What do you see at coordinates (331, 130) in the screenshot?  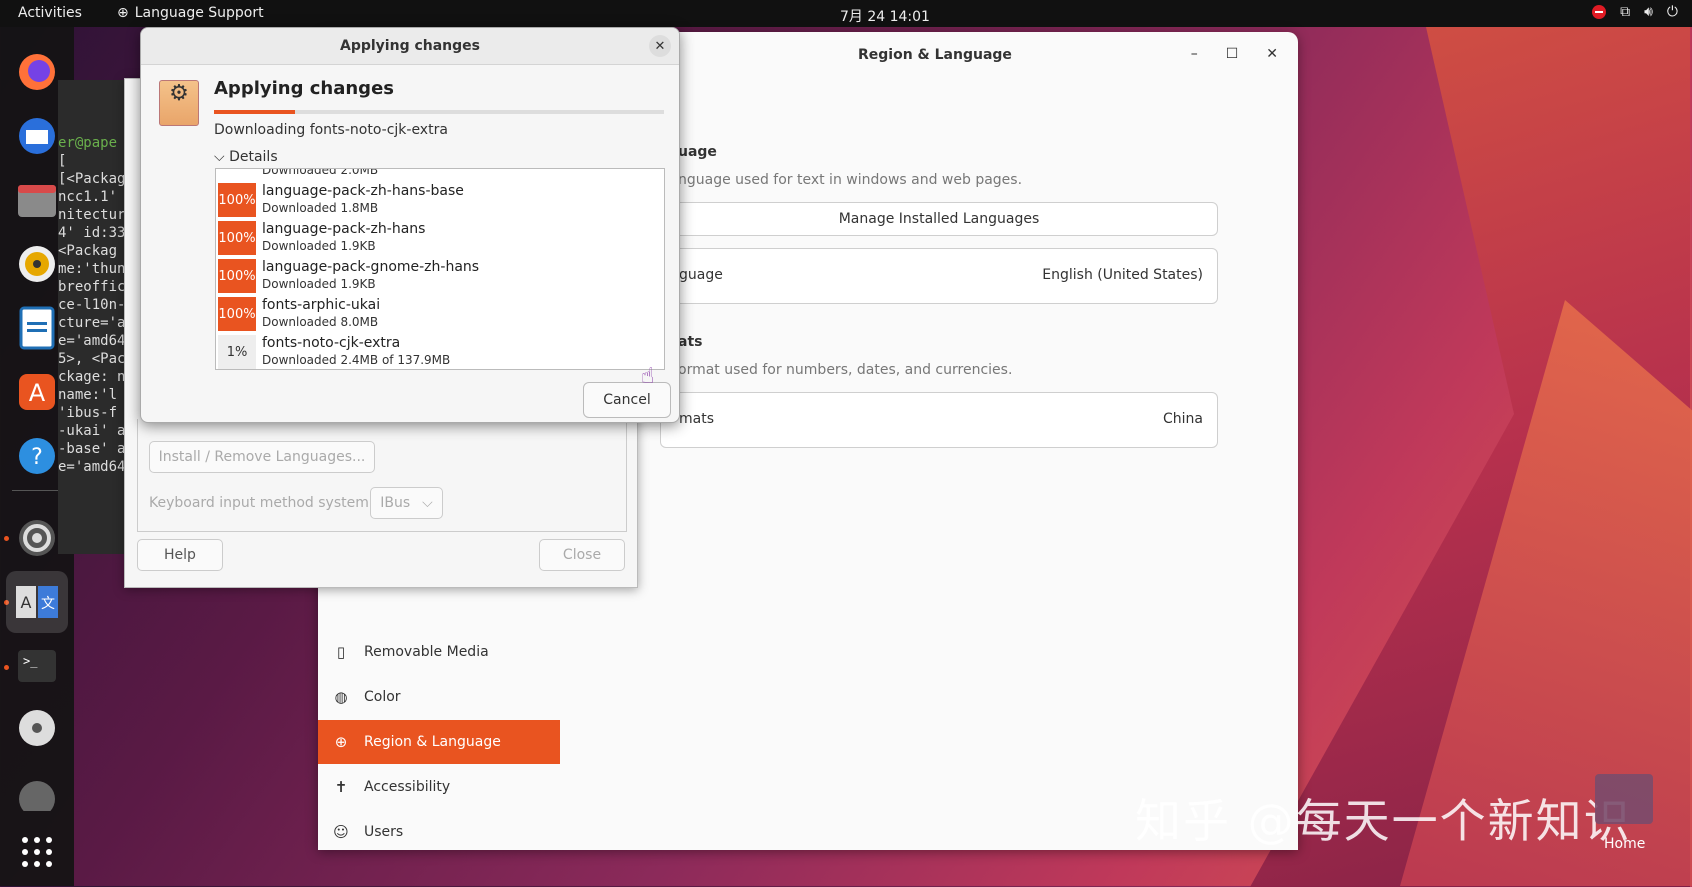 I see `status-text: Downloading fonts-noto-cjk-extra` at bounding box center [331, 130].